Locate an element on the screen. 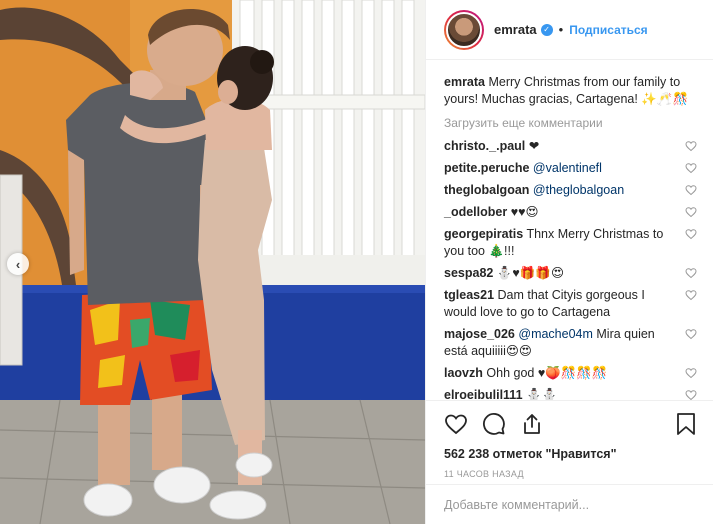 This screenshot has height=524, width=713. comment-username: majose_026 is located at coordinates (479, 334).